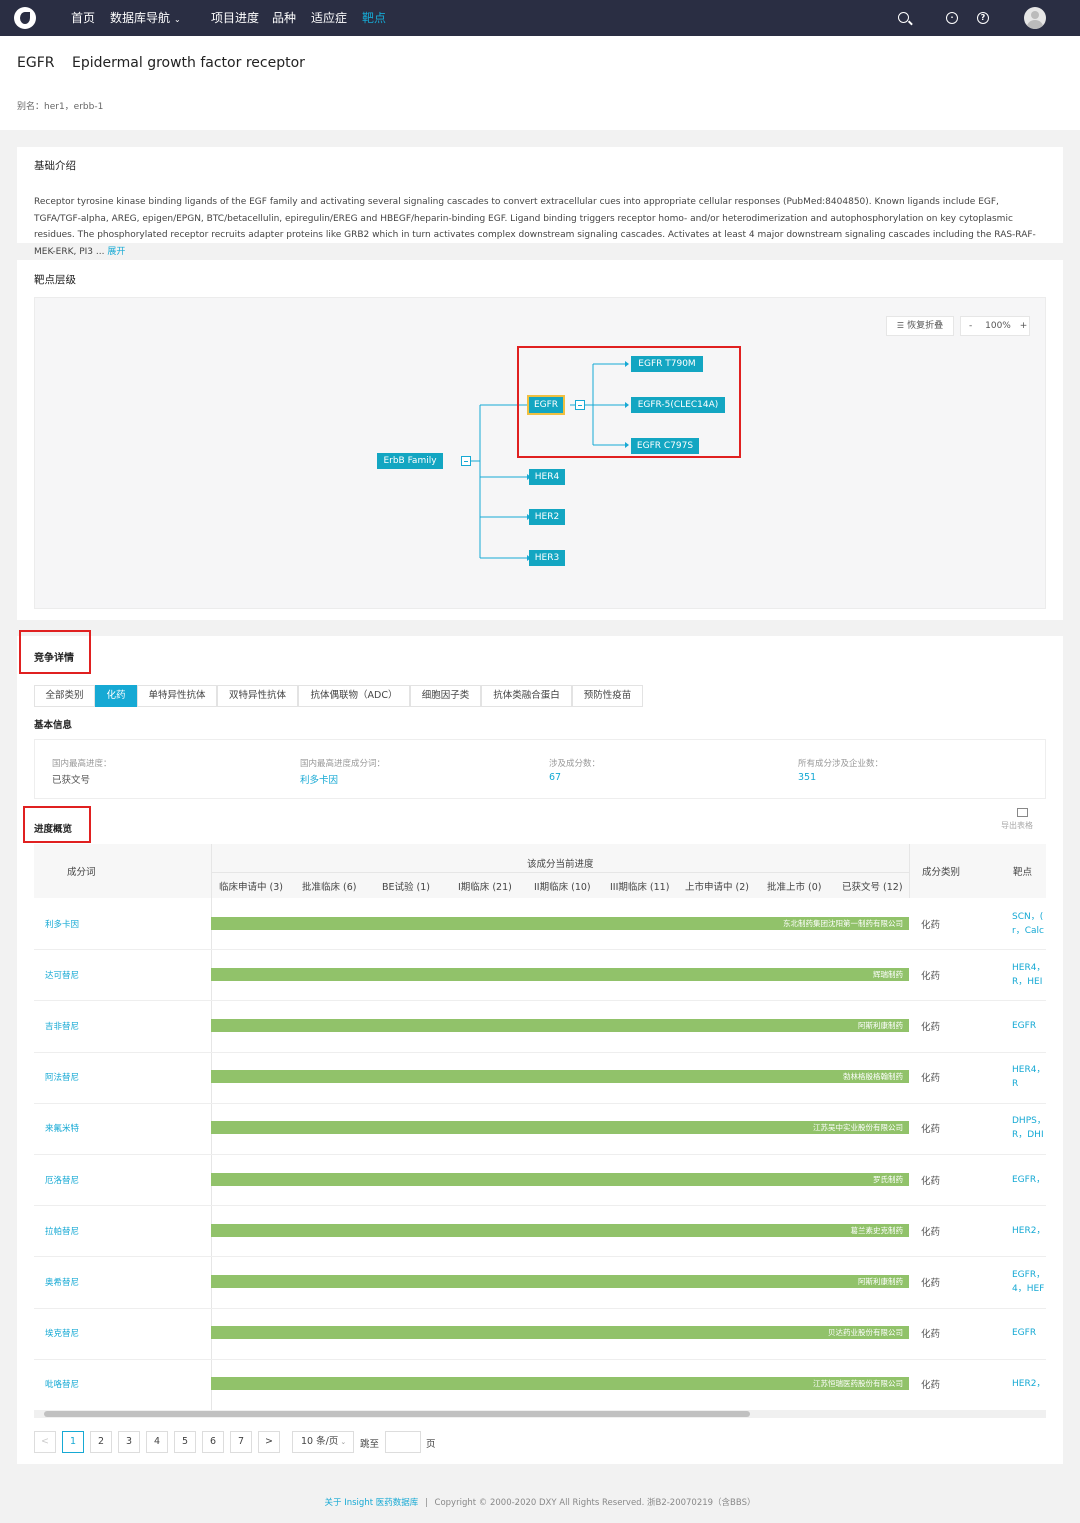  What do you see at coordinates (269, 1442) in the screenshot?
I see `next-page-button: >` at bounding box center [269, 1442].